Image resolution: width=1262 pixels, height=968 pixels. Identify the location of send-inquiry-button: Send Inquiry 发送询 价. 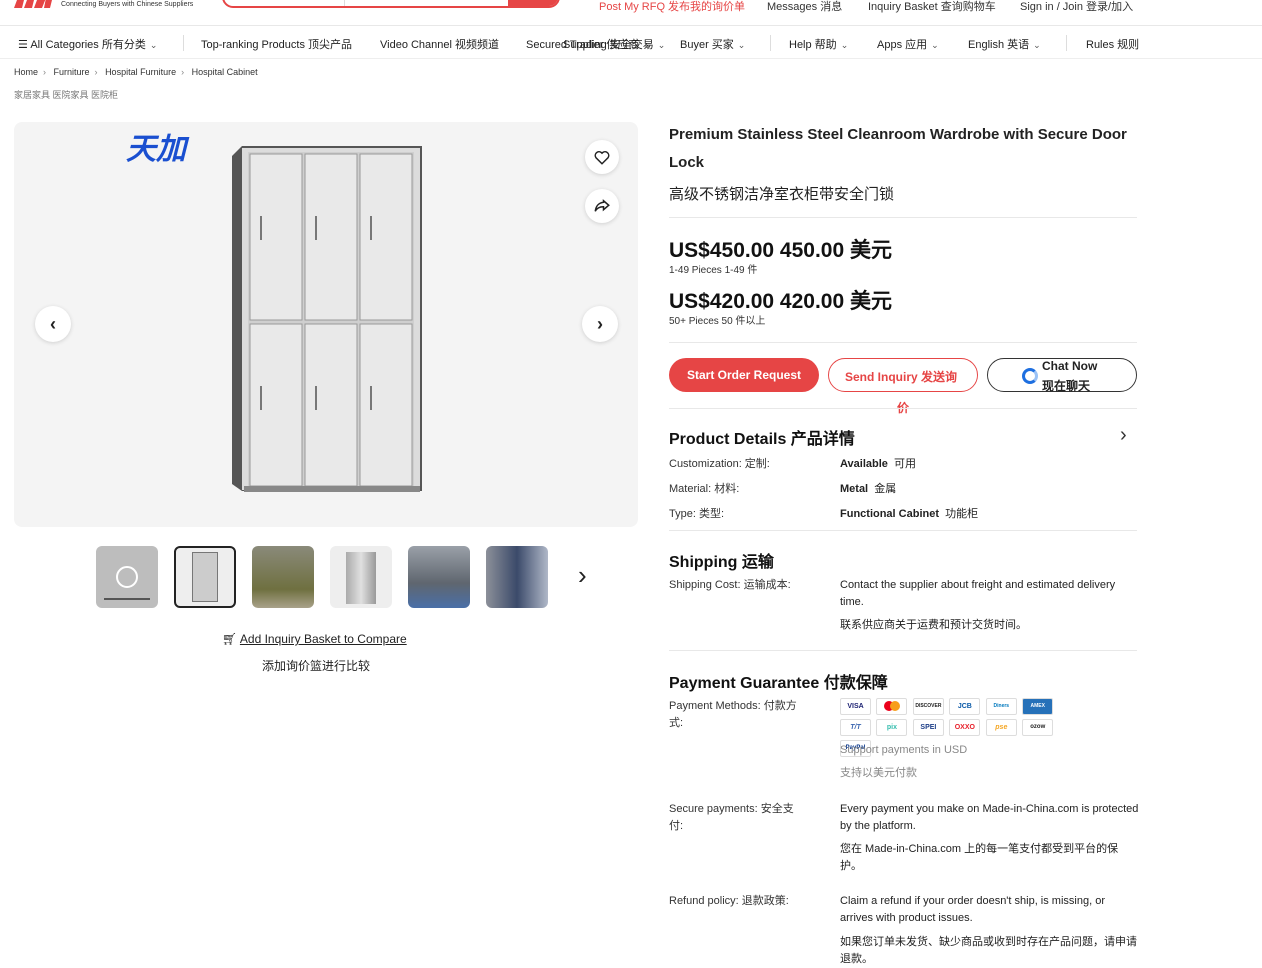
(903, 386).